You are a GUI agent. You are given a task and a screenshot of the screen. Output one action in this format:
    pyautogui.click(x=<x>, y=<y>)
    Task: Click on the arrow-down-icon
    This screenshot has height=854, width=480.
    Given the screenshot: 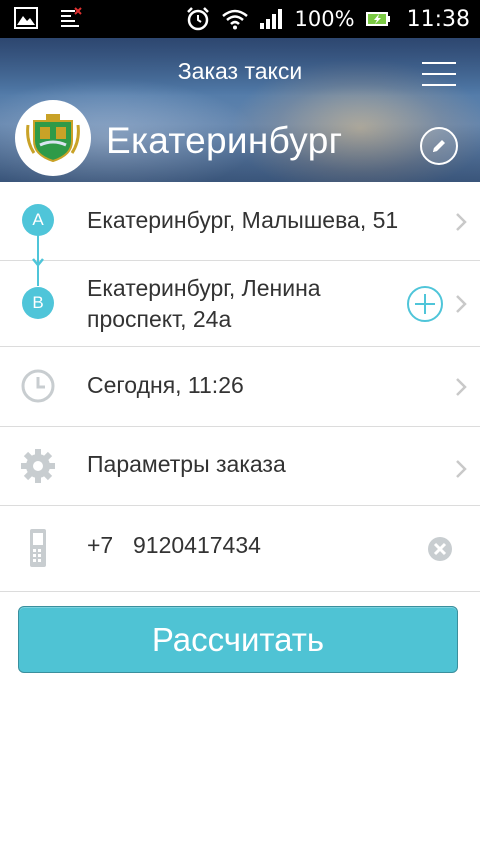 What is the action you would take?
    pyautogui.click(x=38, y=262)
    